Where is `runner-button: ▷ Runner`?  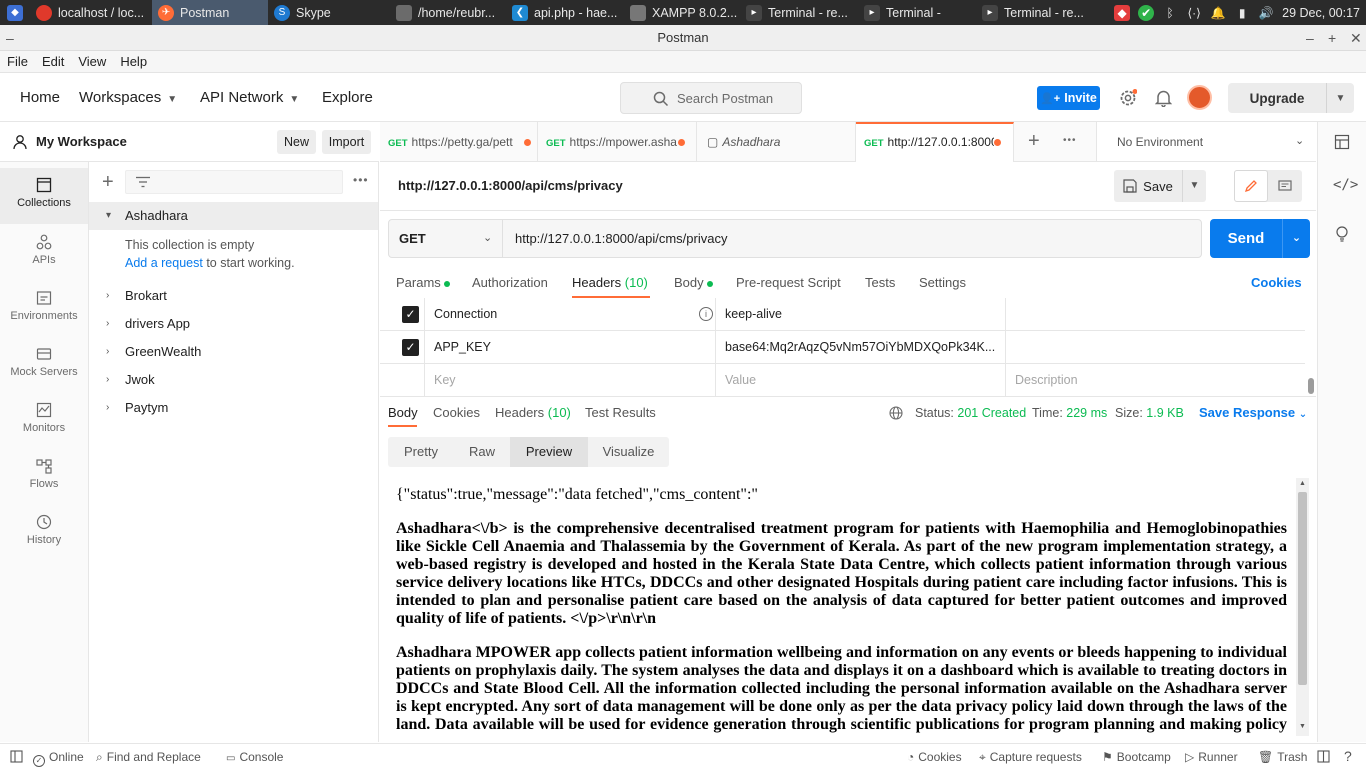 runner-button: ▷ Runner is located at coordinates (1211, 757).